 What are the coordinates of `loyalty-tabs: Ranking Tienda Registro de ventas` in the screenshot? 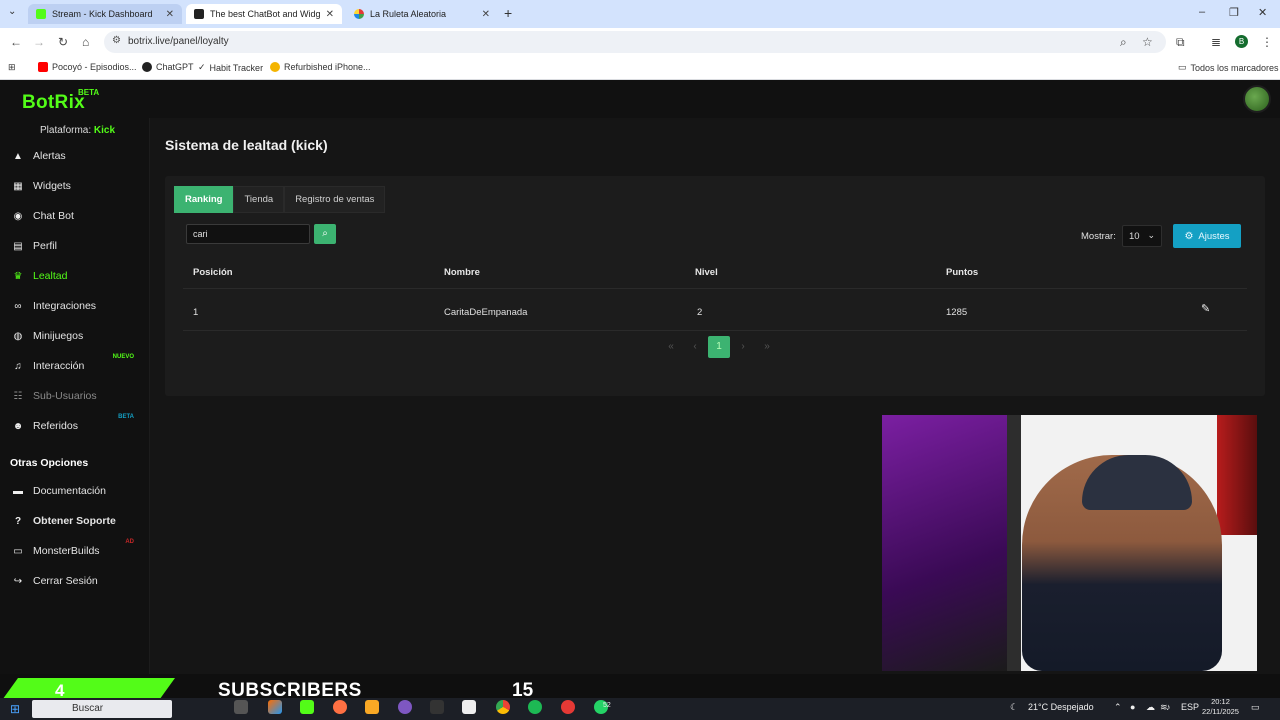 It's located at (280, 199).